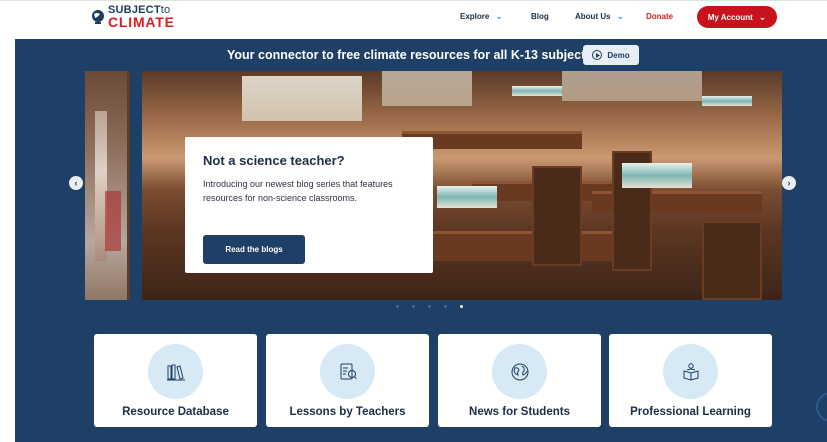 The width and height of the screenshot is (827, 442). Describe the element at coordinates (107, 185) in the screenshot. I see `carousel-previous-slide-image` at that location.